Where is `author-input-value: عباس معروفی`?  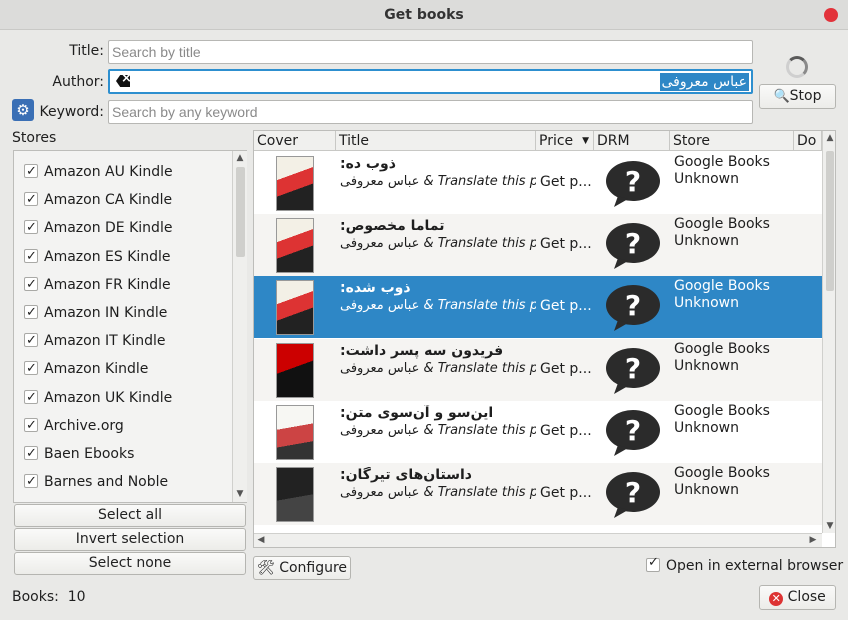 author-input-value: عباس معروفی is located at coordinates (704, 82).